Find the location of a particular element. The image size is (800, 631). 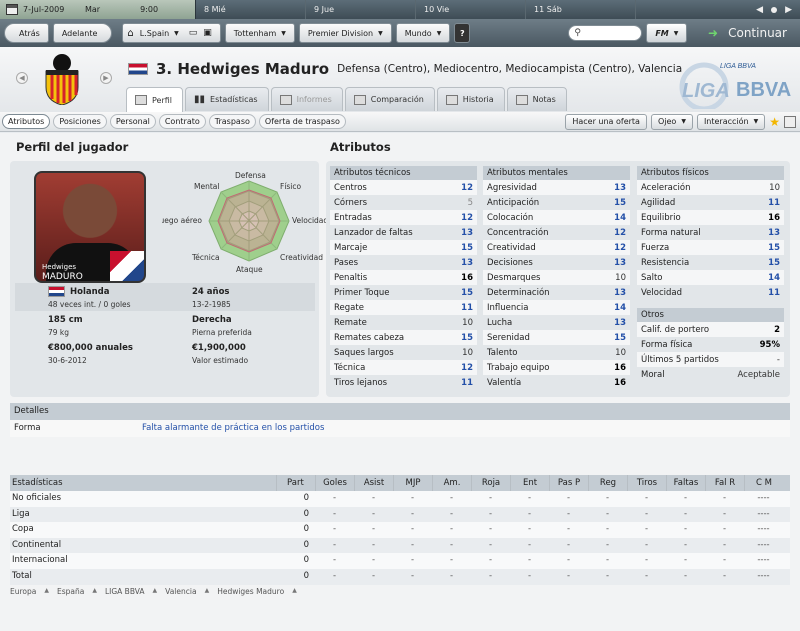

attribute-row: Agresividad 13 is located at coordinates (556, 187).